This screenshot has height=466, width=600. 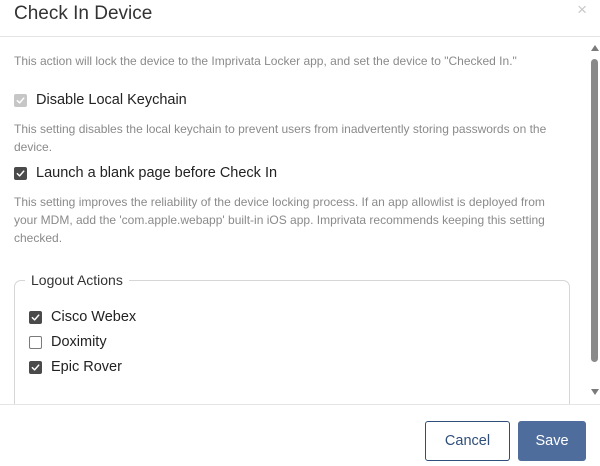 What do you see at coordinates (552, 441) in the screenshot?
I see `save-button: Save` at bounding box center [552, 441].